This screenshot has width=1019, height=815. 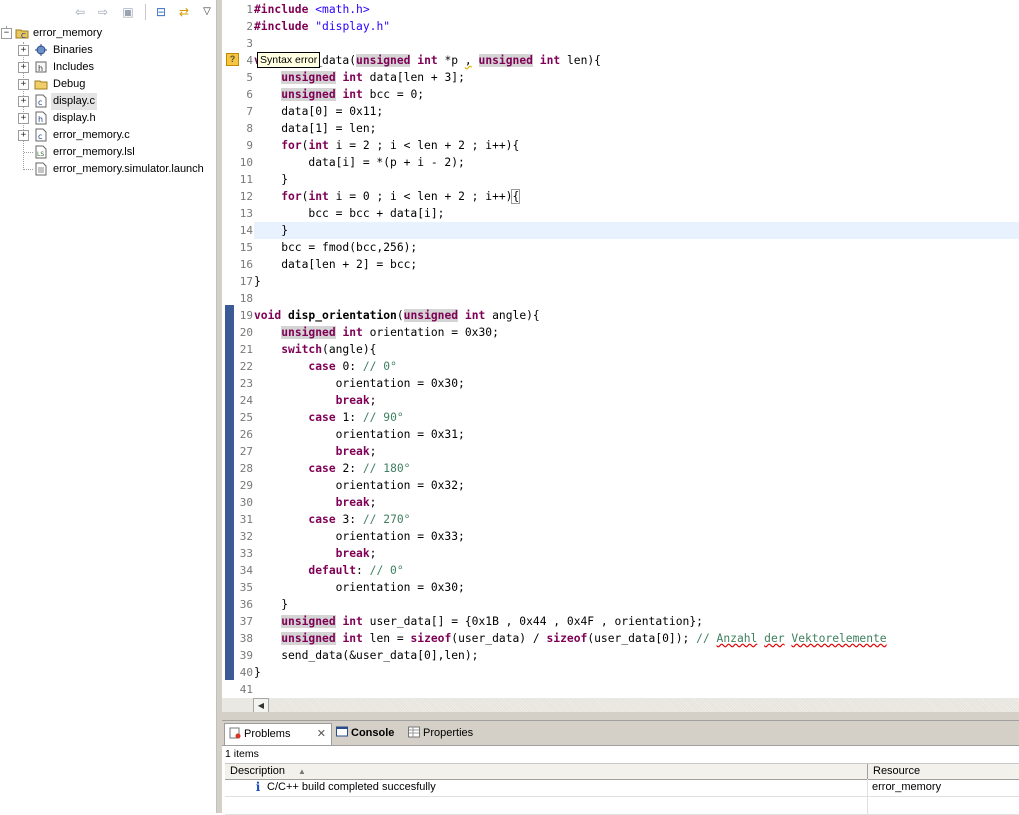 I want to click on project-node: − C error_memory, so click(x=108, y=33).